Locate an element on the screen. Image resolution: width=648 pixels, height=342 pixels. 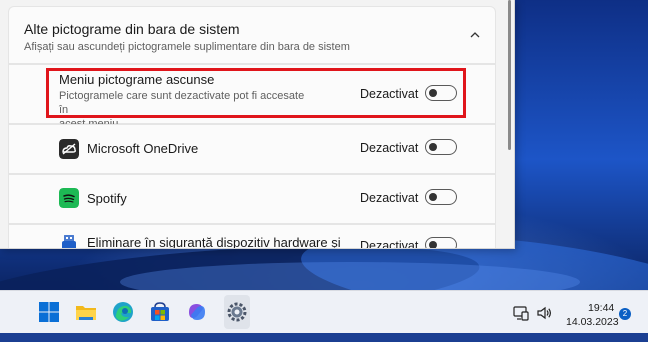
clock-date: 14.03.2023 is located at coordinates (592, 322).